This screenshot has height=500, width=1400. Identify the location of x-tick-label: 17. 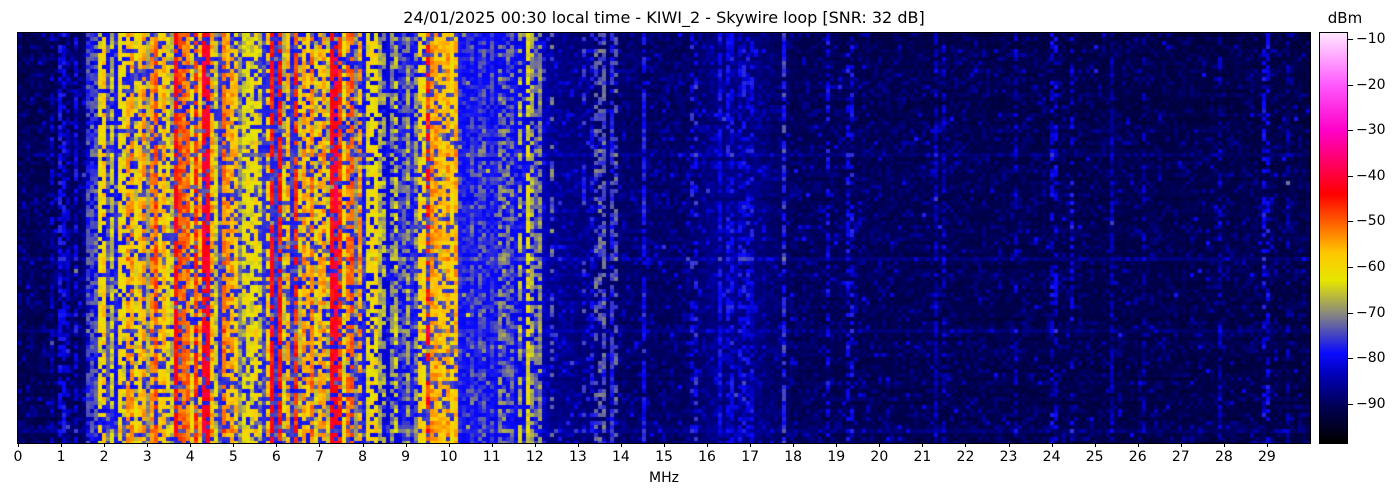
(750, 457).